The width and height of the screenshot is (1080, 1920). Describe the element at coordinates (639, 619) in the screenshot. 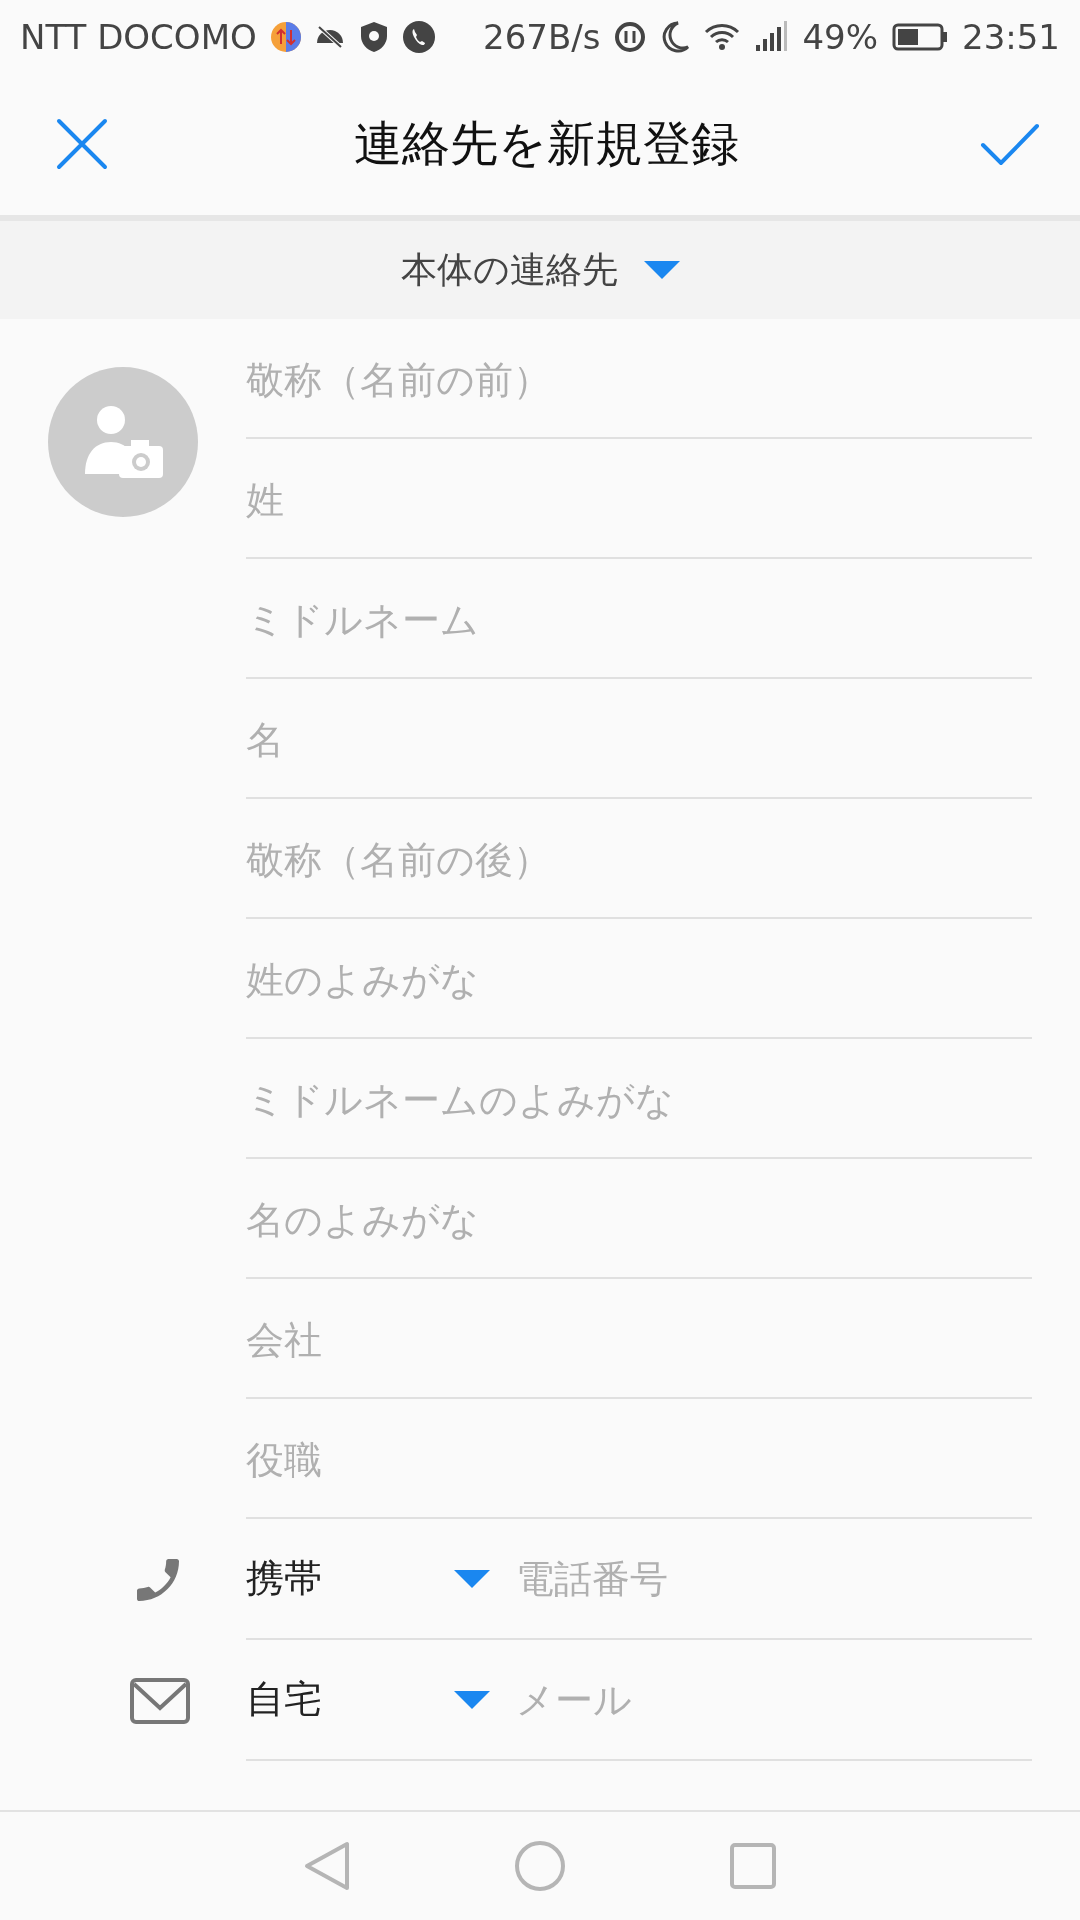

I see `text-field: ミドルネーム` at that location.